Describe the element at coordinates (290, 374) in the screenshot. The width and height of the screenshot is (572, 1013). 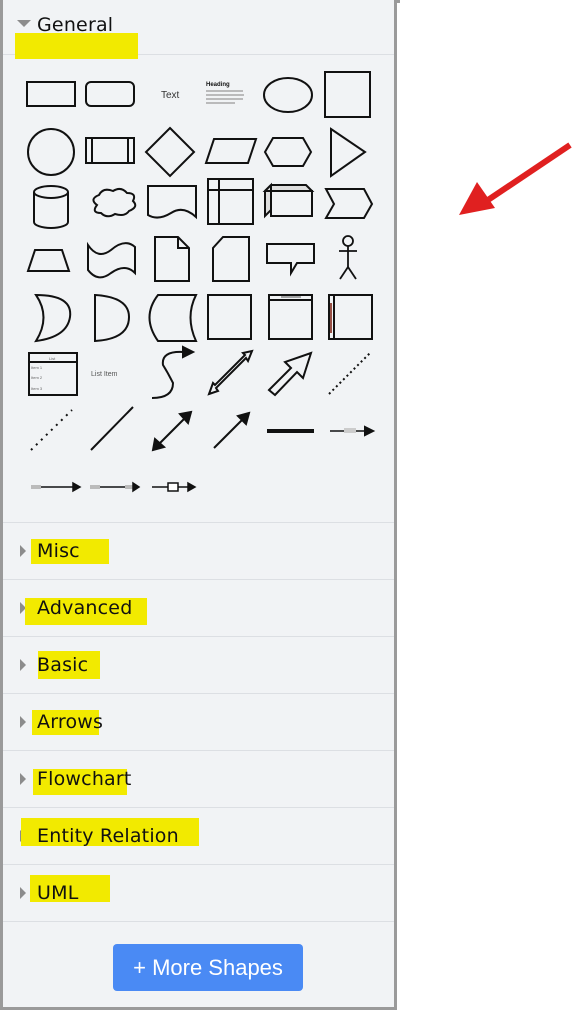
I see `shape-arrow` at that location.